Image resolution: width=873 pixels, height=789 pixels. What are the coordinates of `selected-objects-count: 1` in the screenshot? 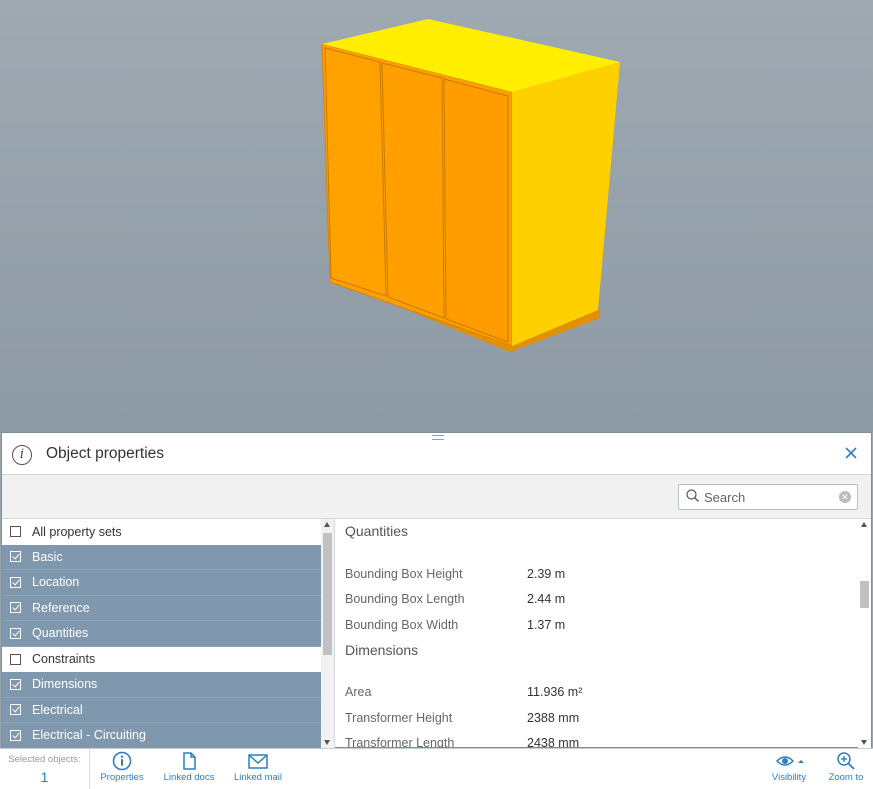 It's located at (44, 777).